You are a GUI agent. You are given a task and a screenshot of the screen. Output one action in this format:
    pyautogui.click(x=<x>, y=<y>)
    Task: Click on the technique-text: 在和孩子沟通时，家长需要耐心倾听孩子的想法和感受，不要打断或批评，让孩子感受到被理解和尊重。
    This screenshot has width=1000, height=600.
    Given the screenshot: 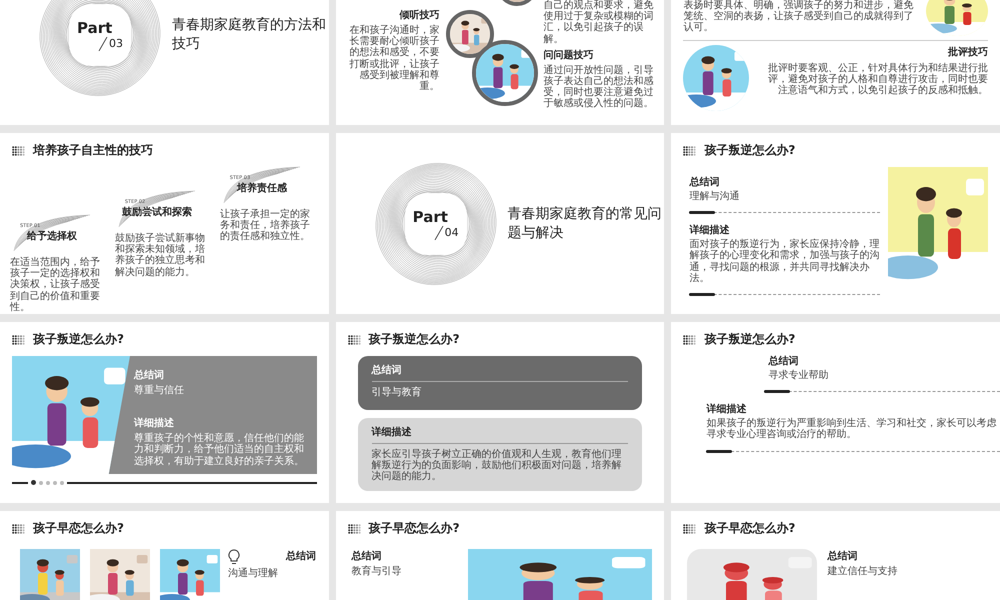 What is the action you would take?
    pyautogui.click(x=394, y=58)
    